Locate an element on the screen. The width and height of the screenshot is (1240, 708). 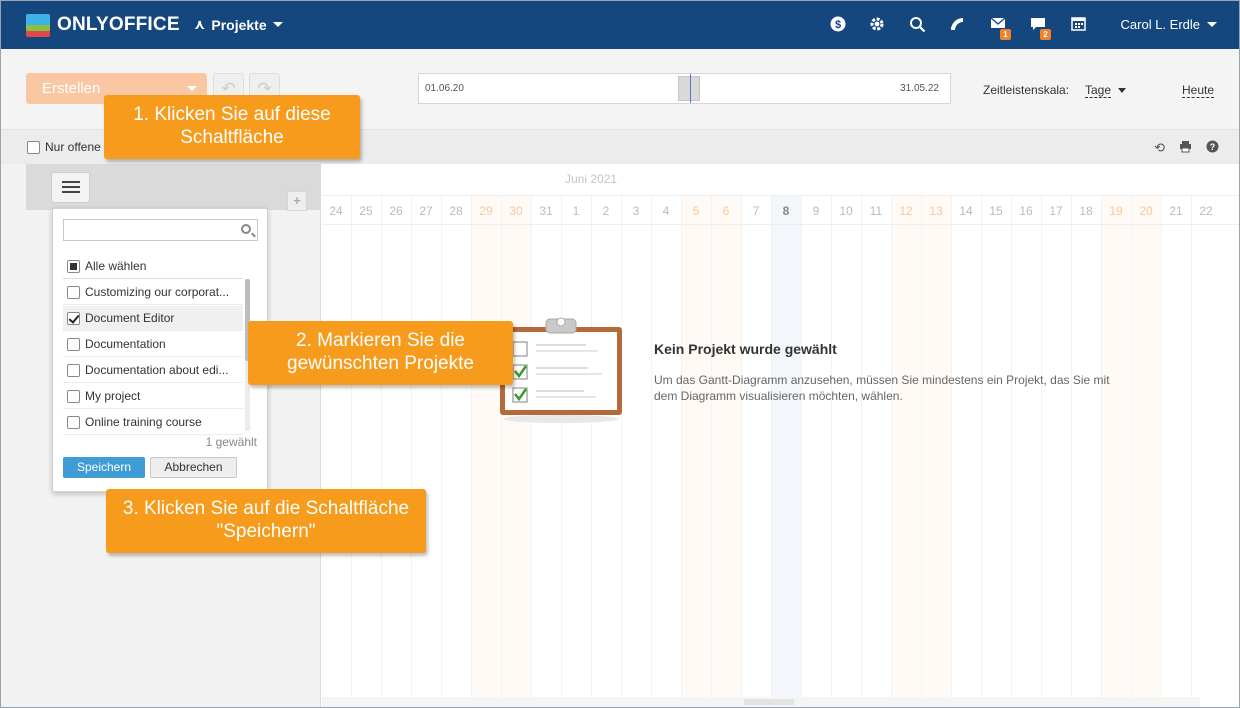
module-switcher: ⋏ Projekte is located at coordinates (238, 24).